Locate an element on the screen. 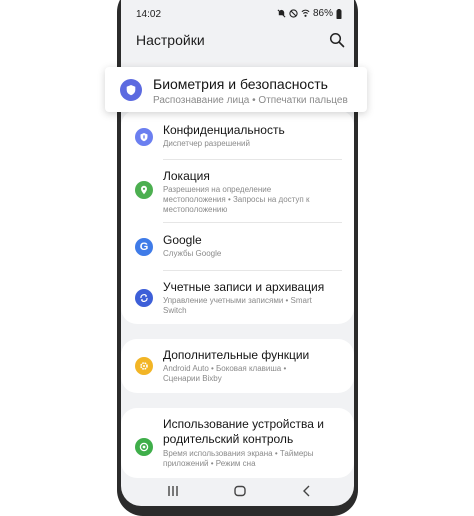 The height and width of the screenshot is (516, 474). page-title: Настройки is located at coordinates (170, 40).